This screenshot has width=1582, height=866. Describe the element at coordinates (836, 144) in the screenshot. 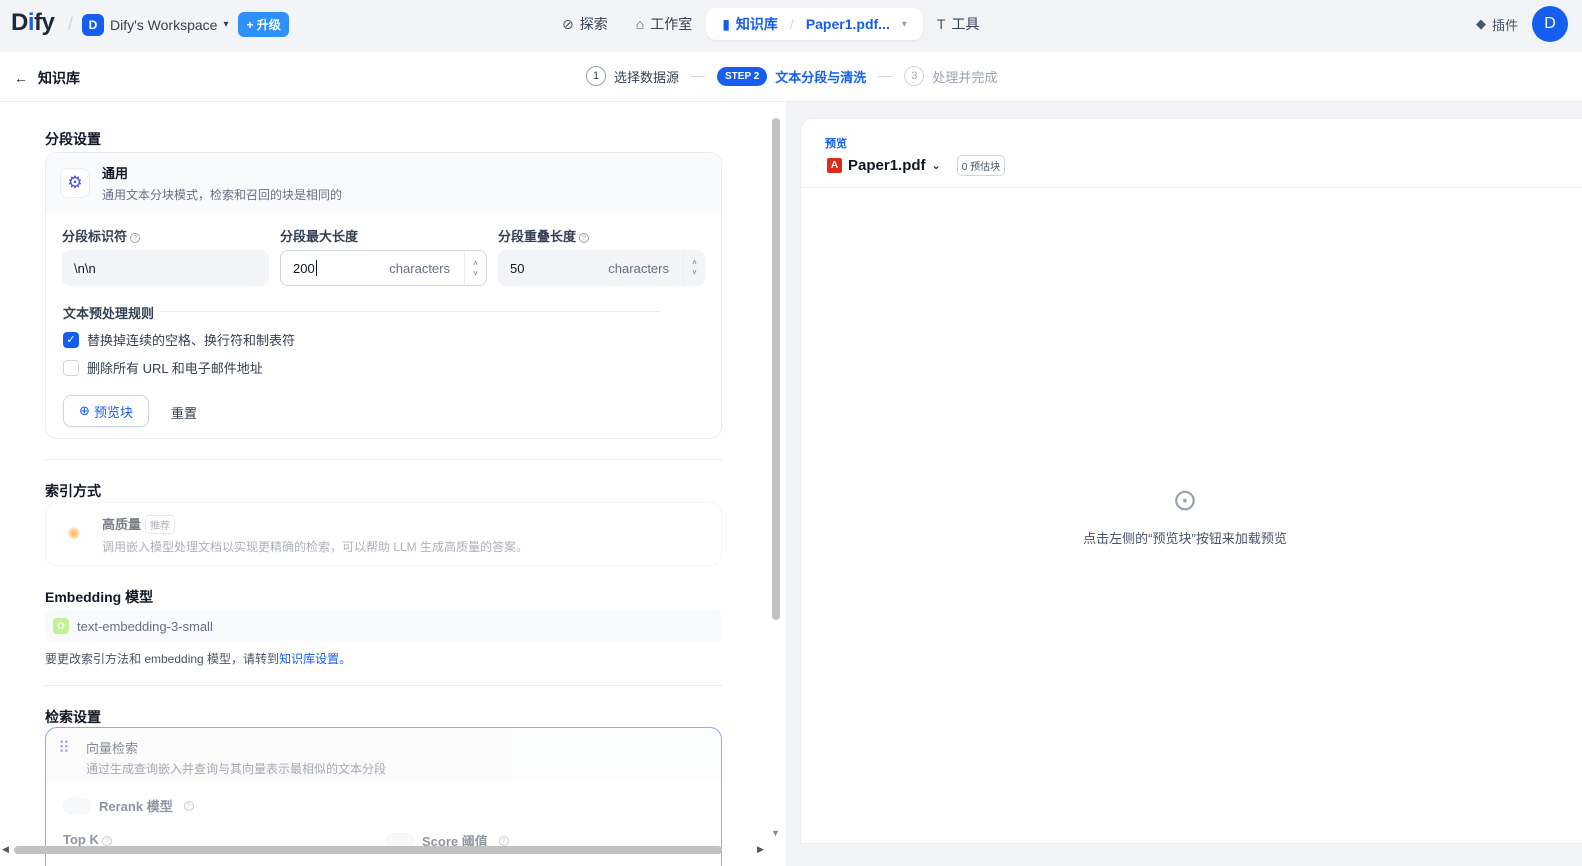

I see `preview-label: 预览` at that location.